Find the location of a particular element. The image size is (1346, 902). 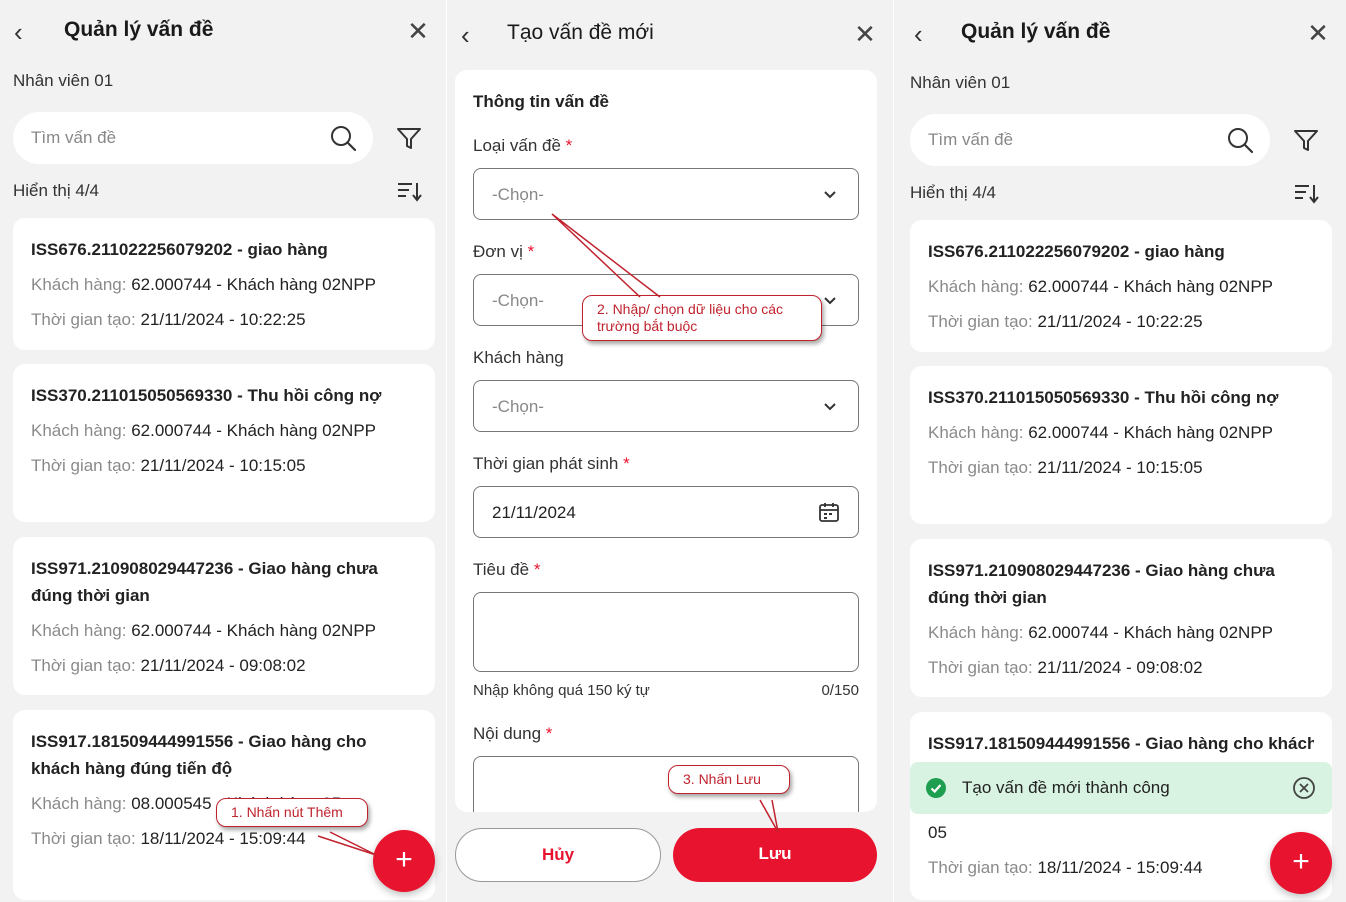

page-title: Quản lý vấn đề is located at coordinates (1036, 31).